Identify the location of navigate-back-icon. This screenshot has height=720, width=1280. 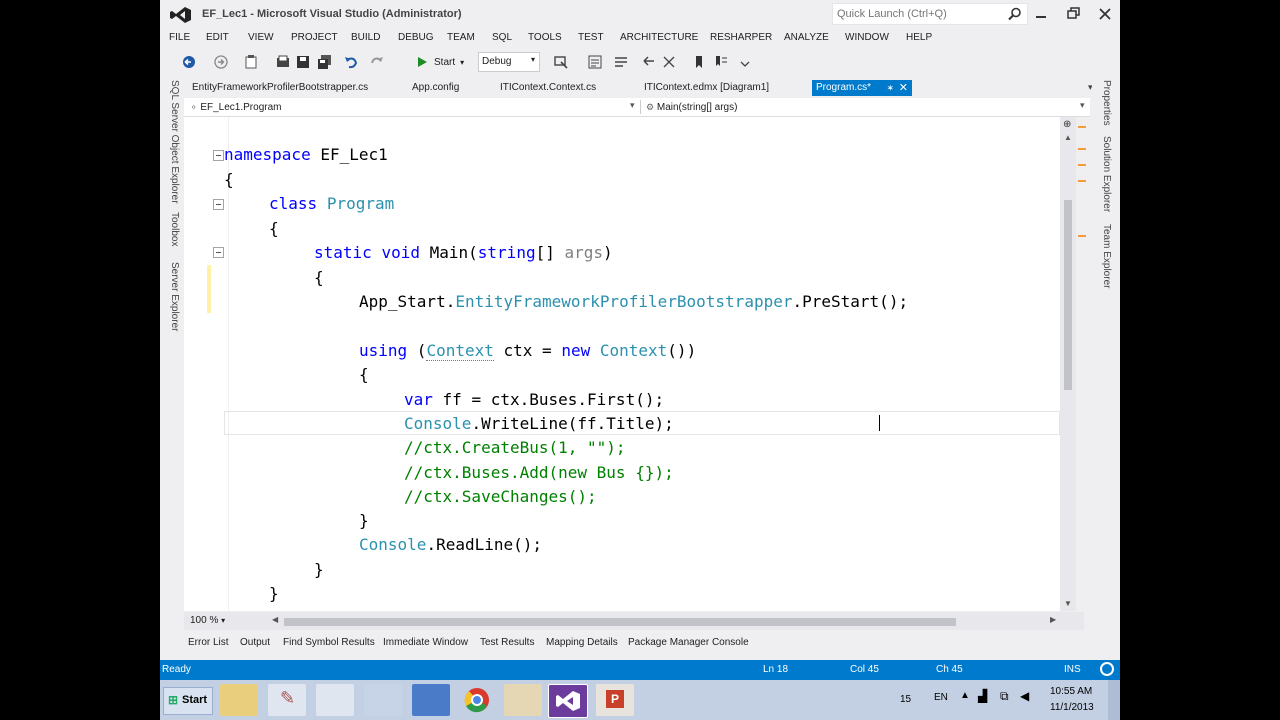
(189, 62).